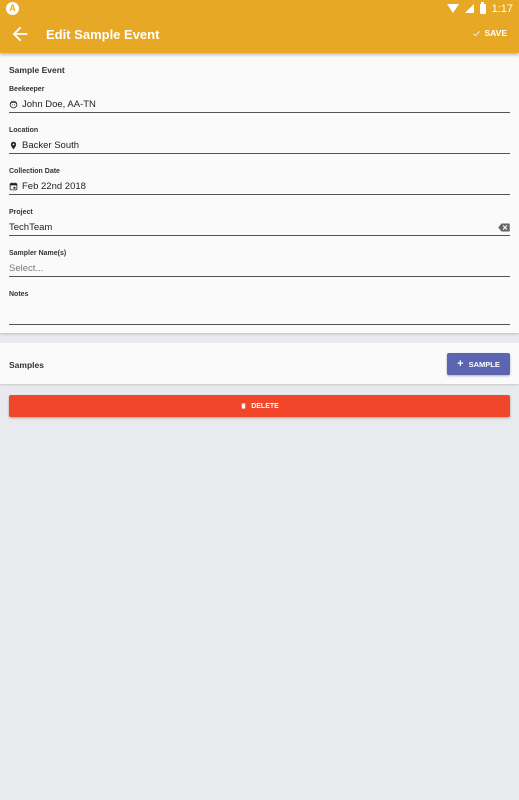 This screenshot has height=800, width=519. What do you see at coordinates (259, 228) in the screenshot?
I see `project-input: TechTeam` at bounding box center [259, 228].